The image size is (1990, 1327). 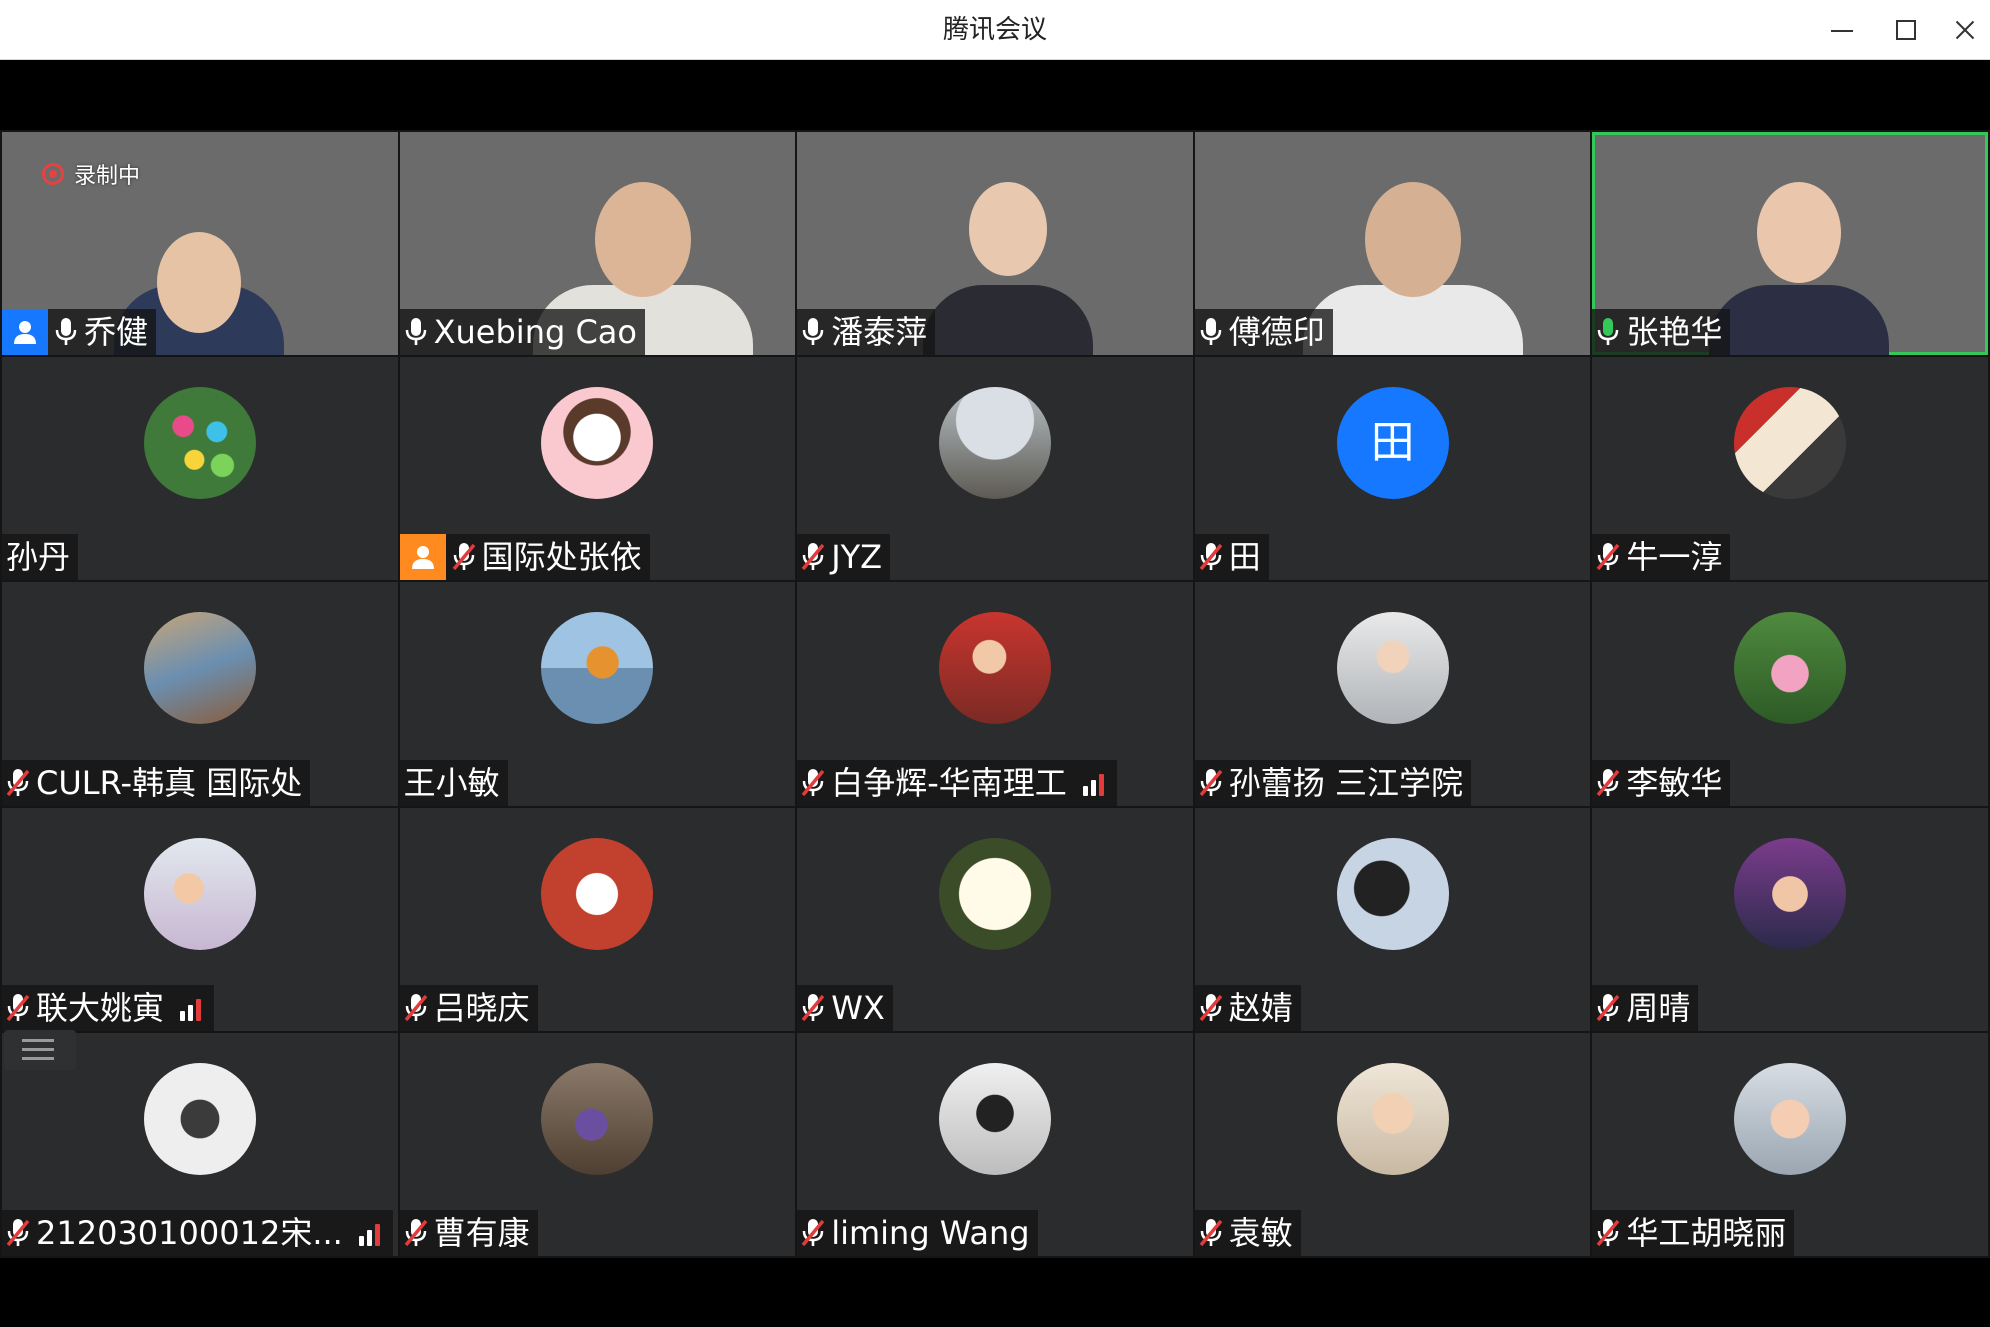 I want to click on participant-tile: 周晴, so click(x=1790, y=919).